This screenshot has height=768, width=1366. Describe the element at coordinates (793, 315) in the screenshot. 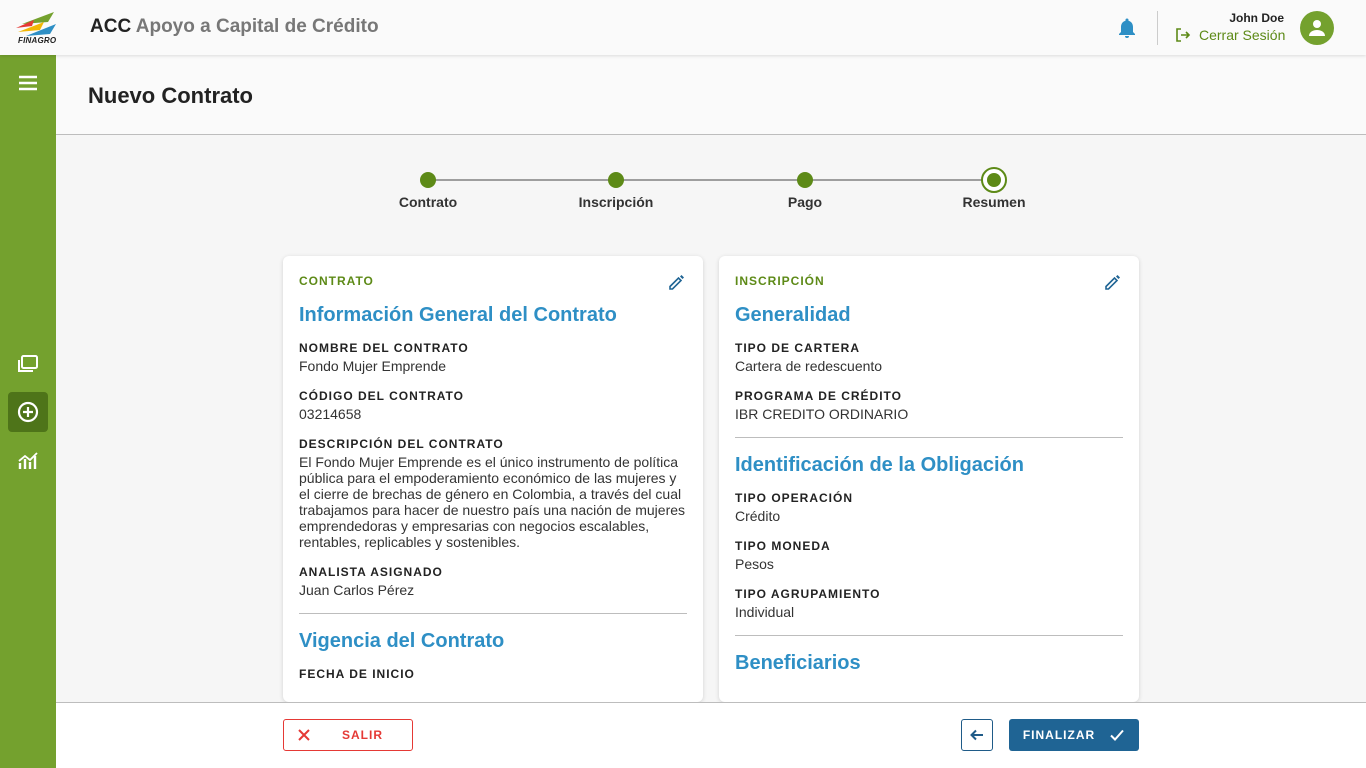

I see `section-title: Generalidad` at that location.